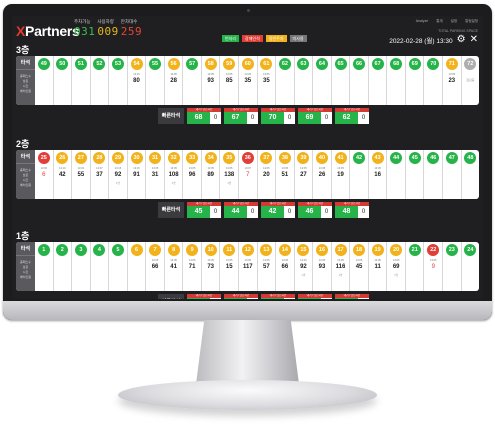 The height and width of the screenshot is (439, 495). I want to click on top-tab: Analyze, so click(422, 21).